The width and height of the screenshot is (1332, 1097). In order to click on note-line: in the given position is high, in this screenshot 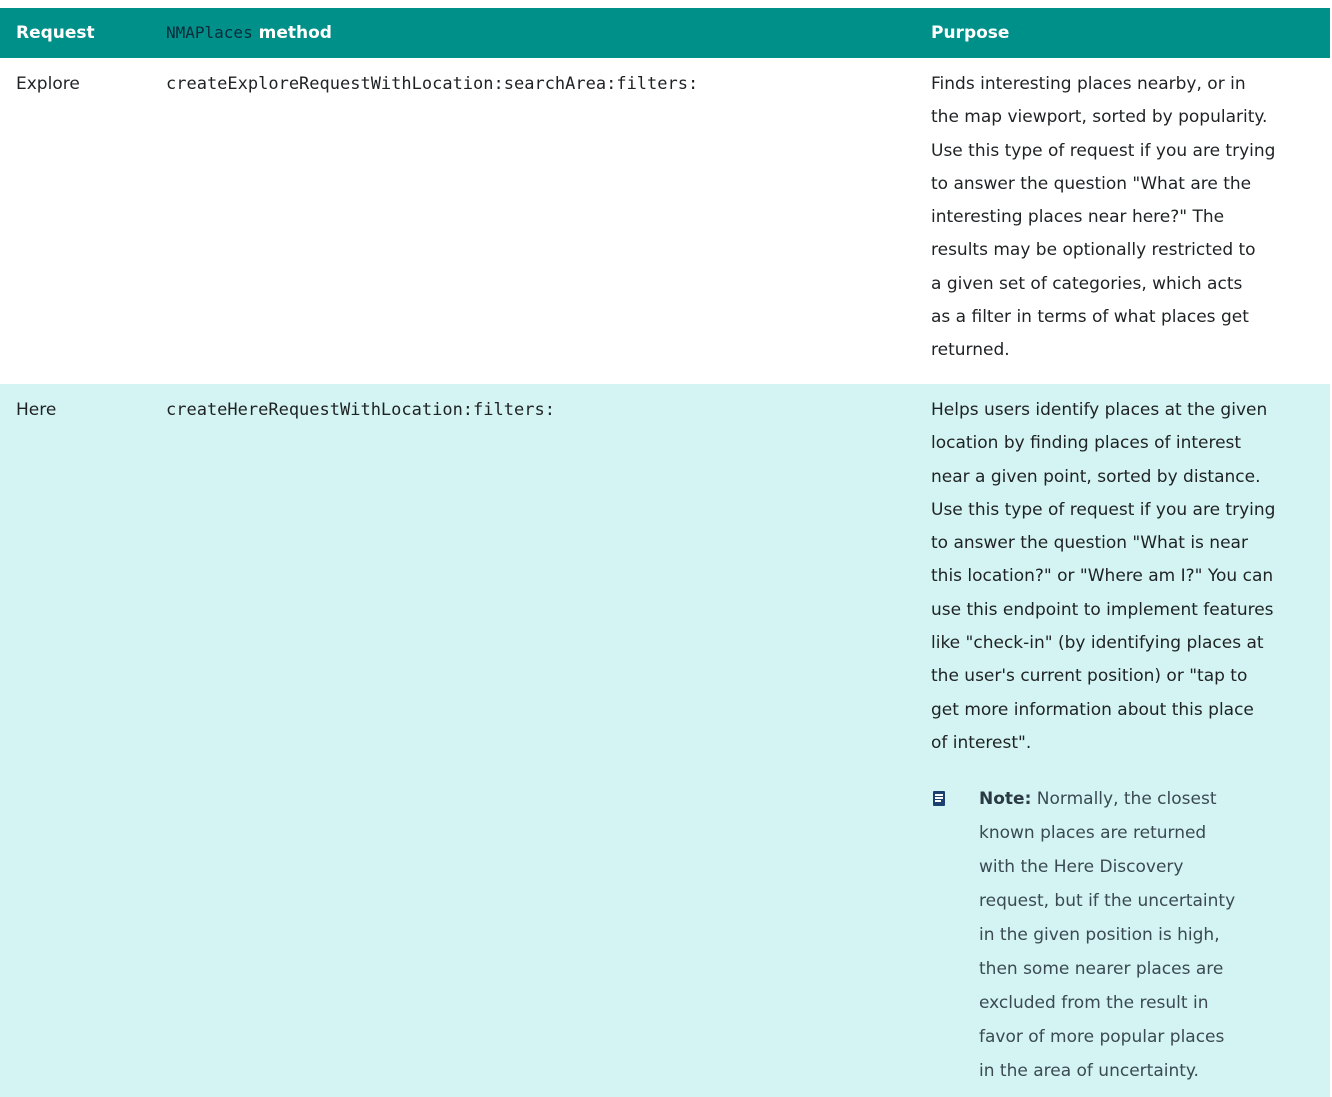, I will do `click(1129, 935)`.